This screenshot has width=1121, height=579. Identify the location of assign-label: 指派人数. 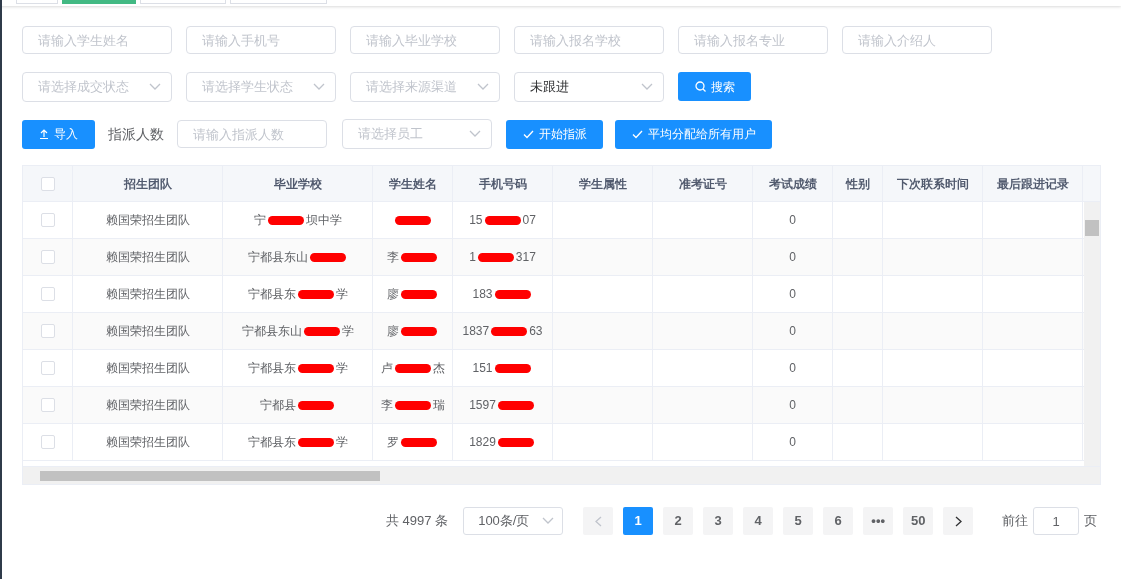
(136, 134).